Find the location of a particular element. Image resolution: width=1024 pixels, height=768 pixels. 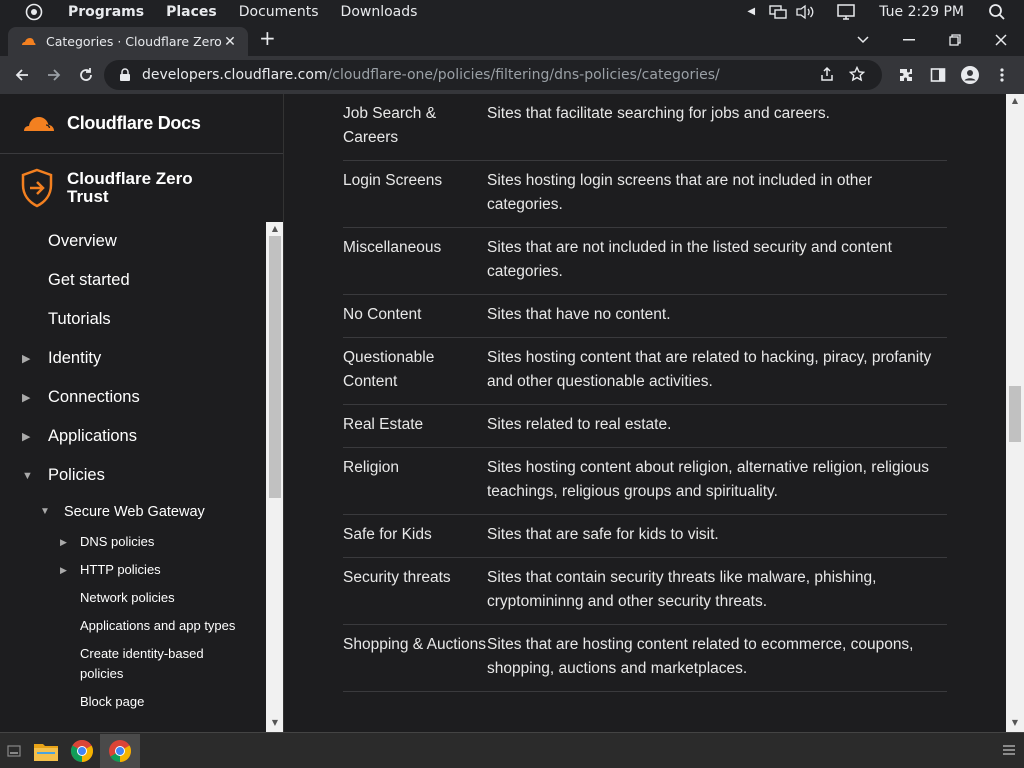

search-icon is located at coordinates (997, 12).